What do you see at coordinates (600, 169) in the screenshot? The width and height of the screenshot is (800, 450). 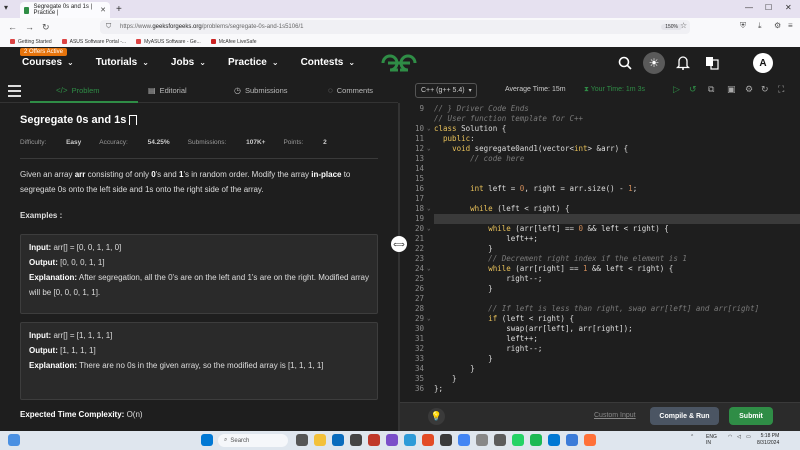 I see `code-line: 14` at bounding box center [600, 169].